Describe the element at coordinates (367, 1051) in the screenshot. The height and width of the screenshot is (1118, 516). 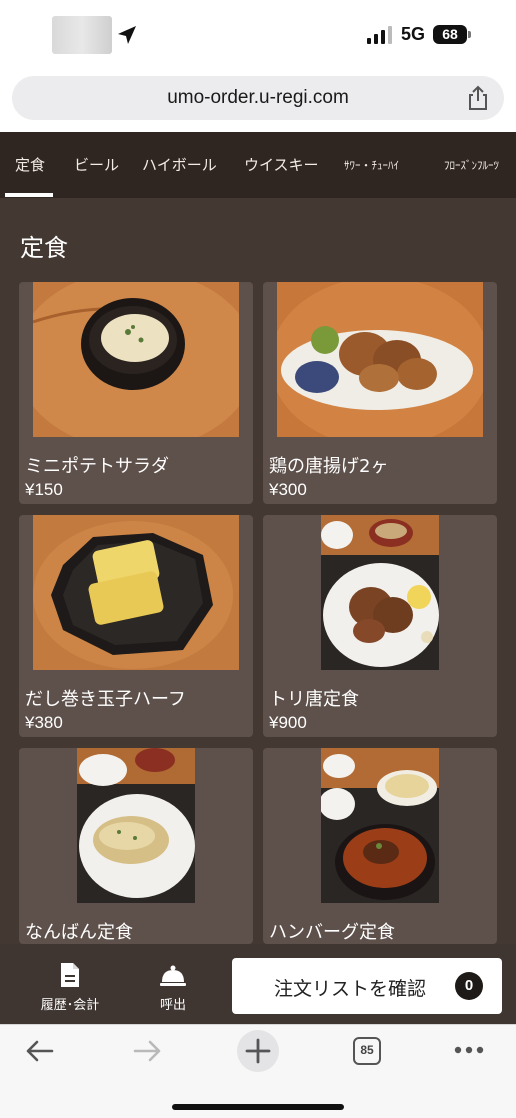
I see `tab-switcher-button: 85` at that location.